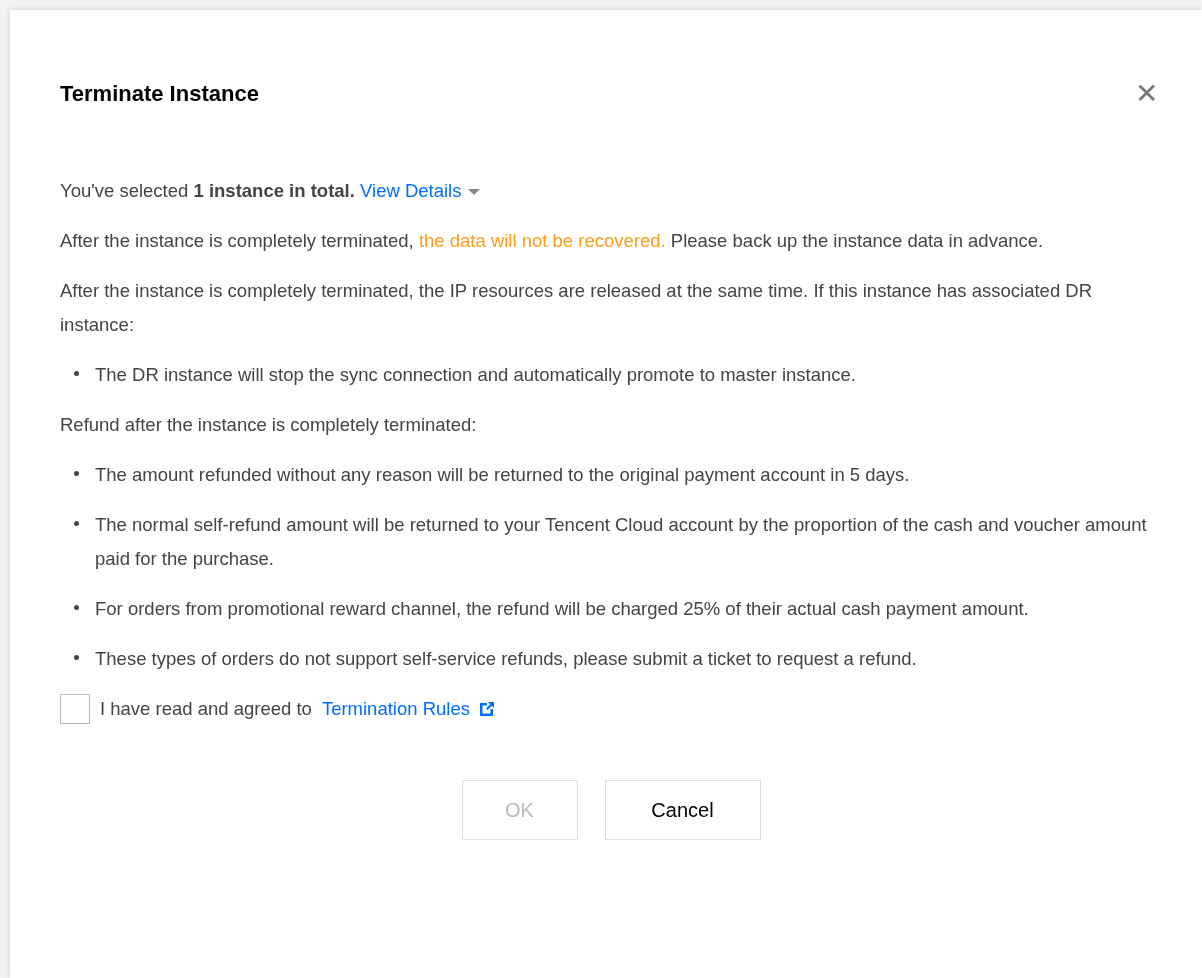  I want to click on notice-paragraph: After the instance is completely terminated, the data will not be recovered. Please back up the instance data in advance., so click(552, 241).